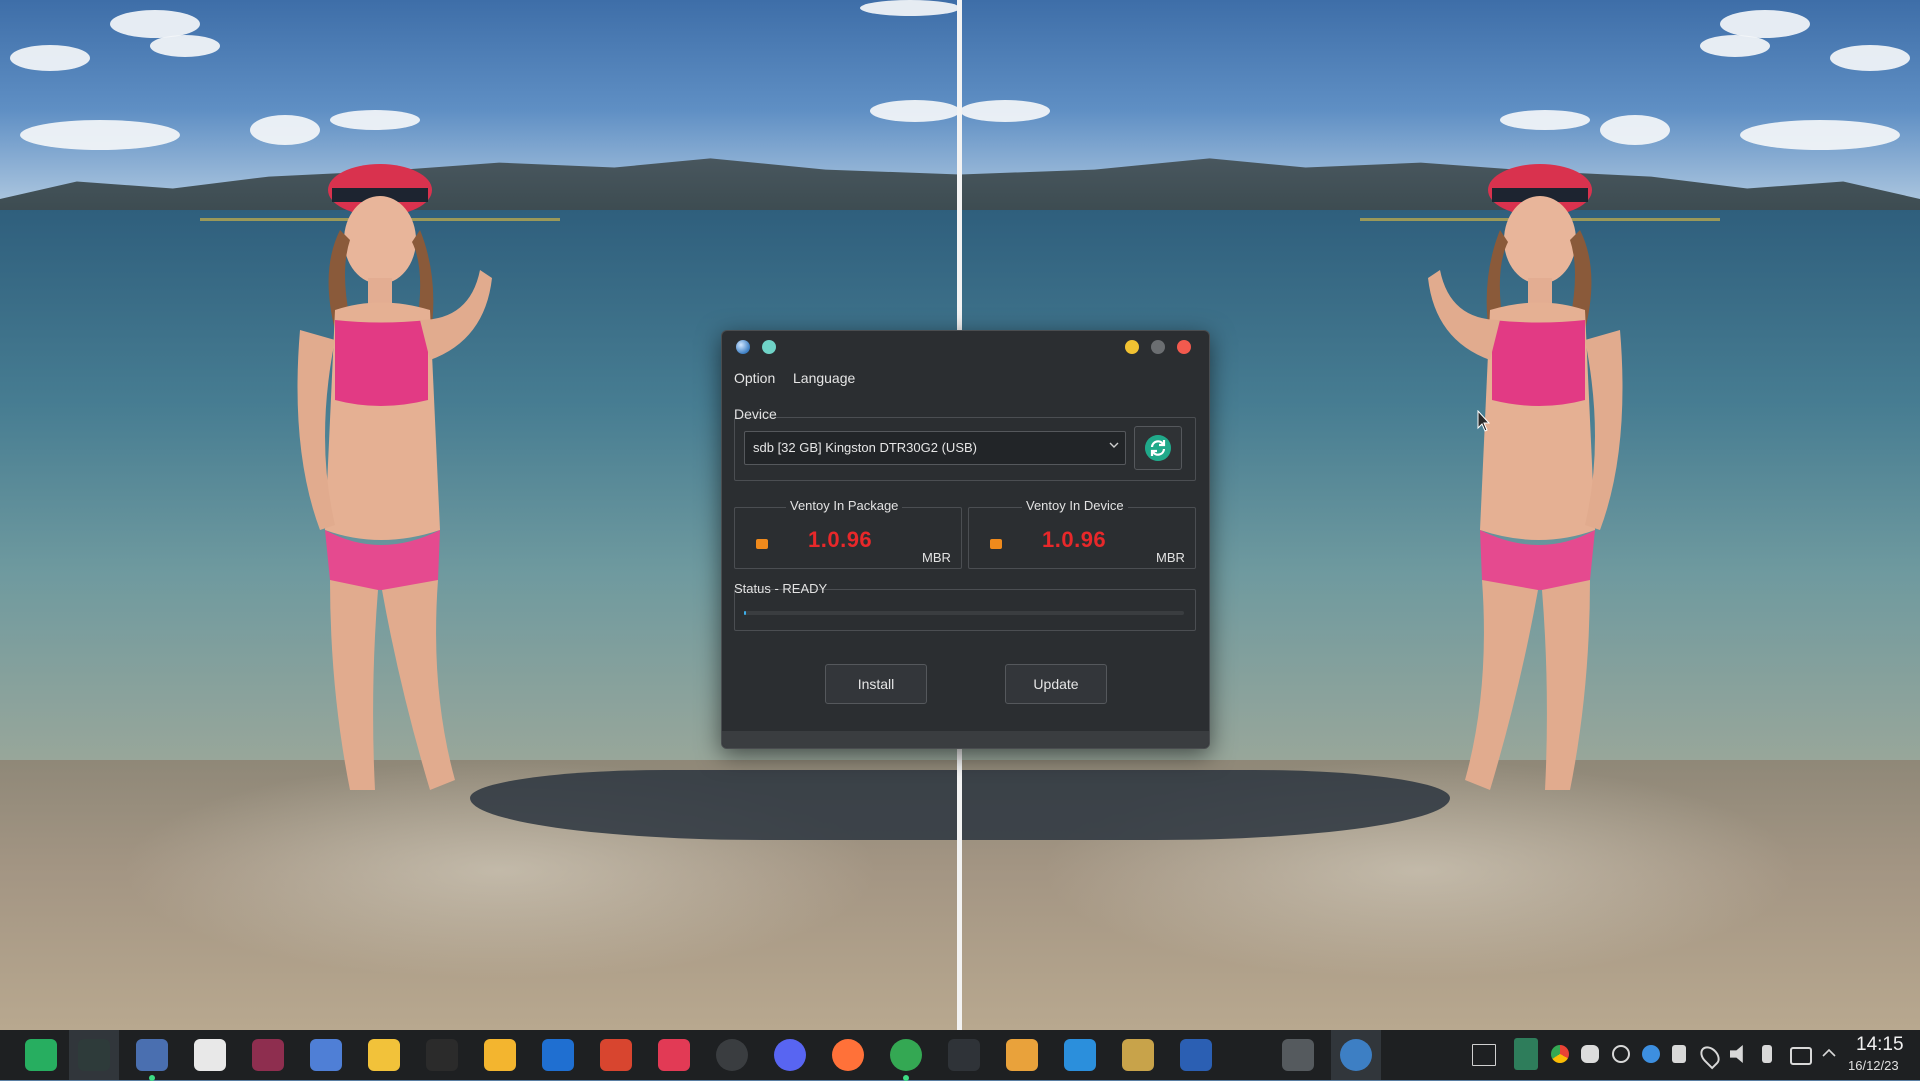 Image resolution: width=1920 pixels, height=1081 pixels. What do you see at coordinates (1710, 1056) in the screenshot?
I see `location-tray-icon` at bounding box center [1710, 1056].